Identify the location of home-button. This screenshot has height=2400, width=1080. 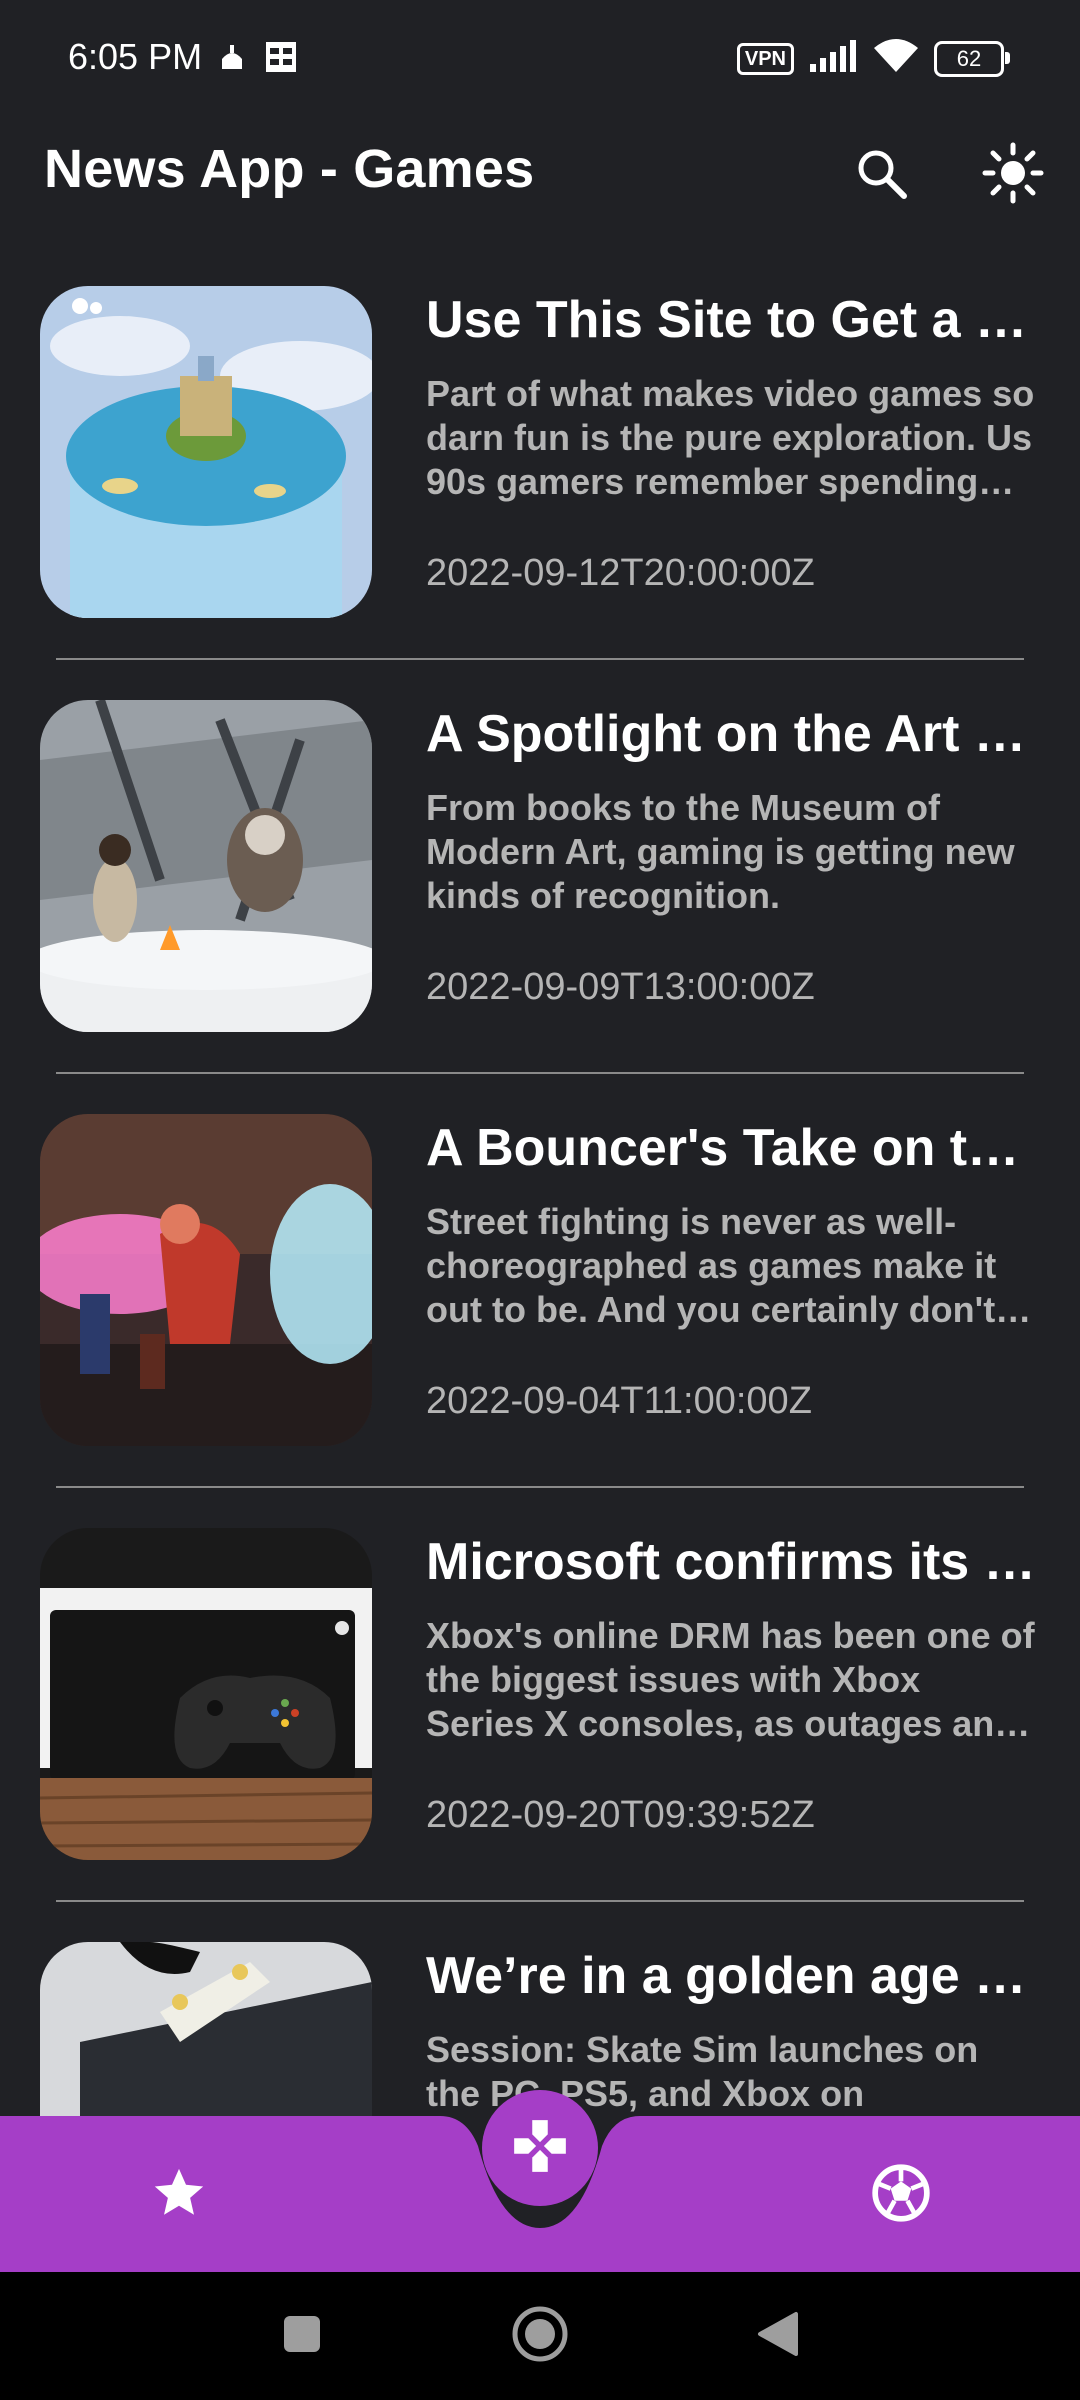
(540, 2336).